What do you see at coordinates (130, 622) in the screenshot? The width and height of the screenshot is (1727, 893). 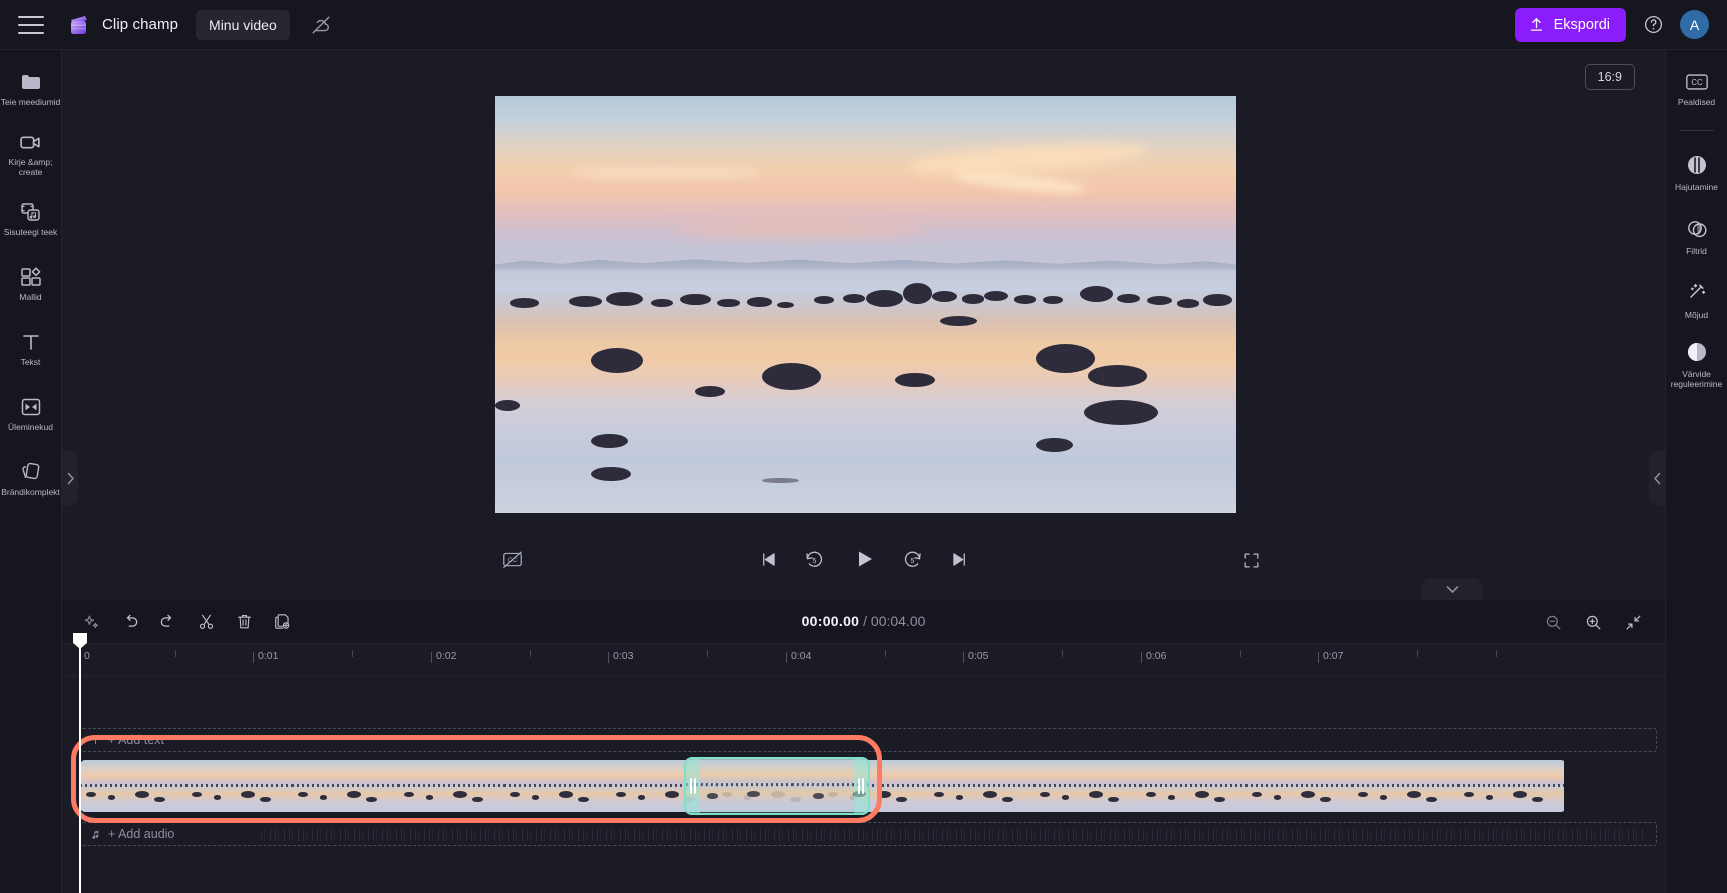 I see `undo-icon` at bounding box center [130, 622].